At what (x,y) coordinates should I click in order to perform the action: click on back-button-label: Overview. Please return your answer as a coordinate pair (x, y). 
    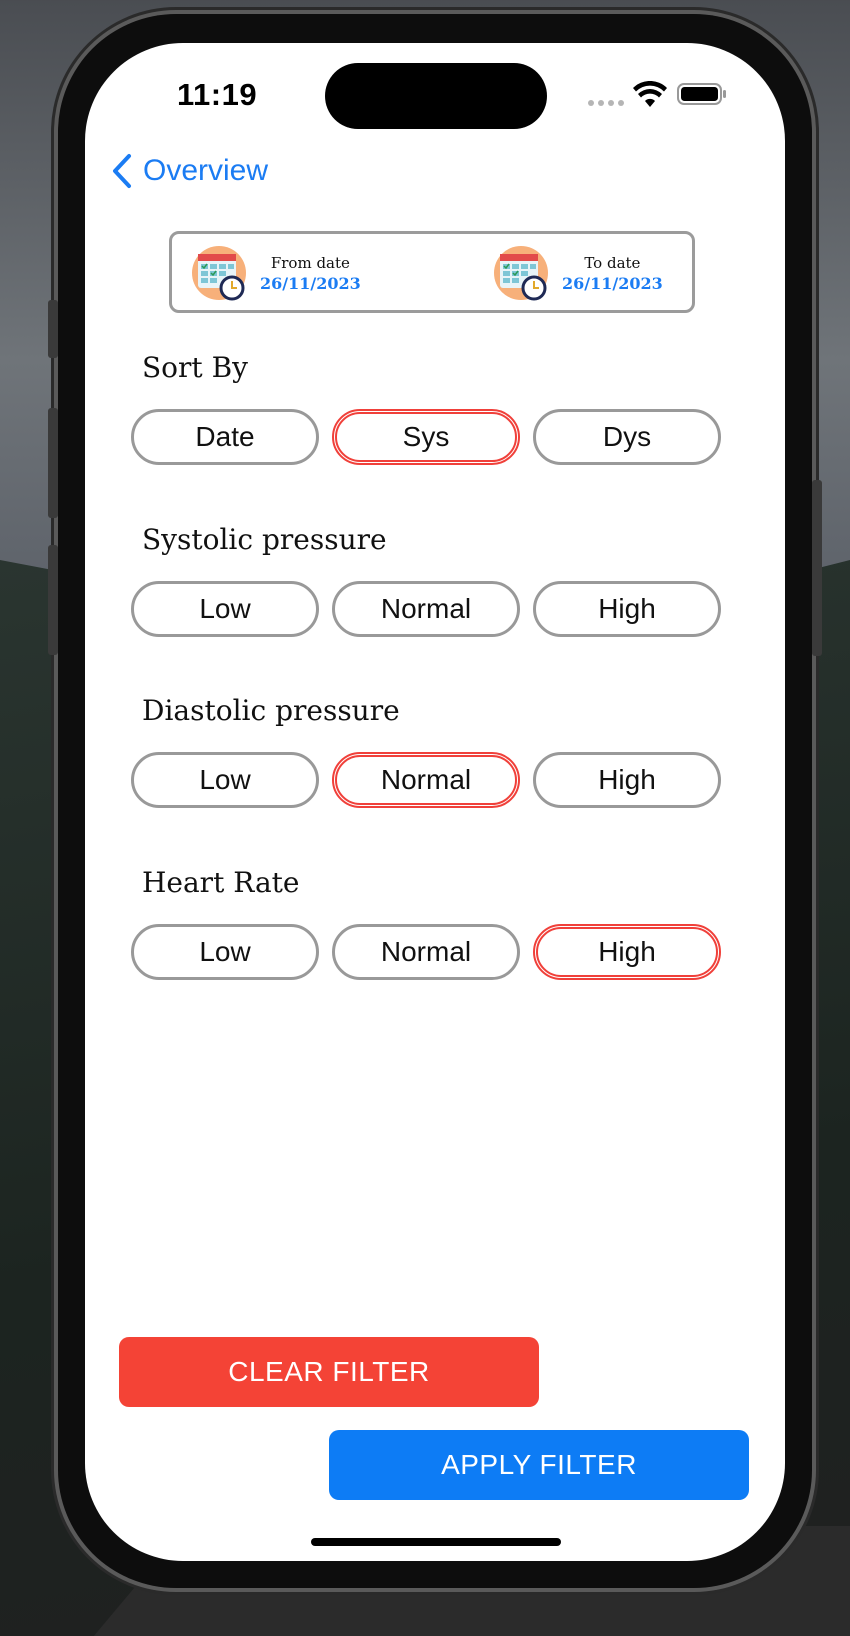
    Looking at the image, I should click on (206, 170).